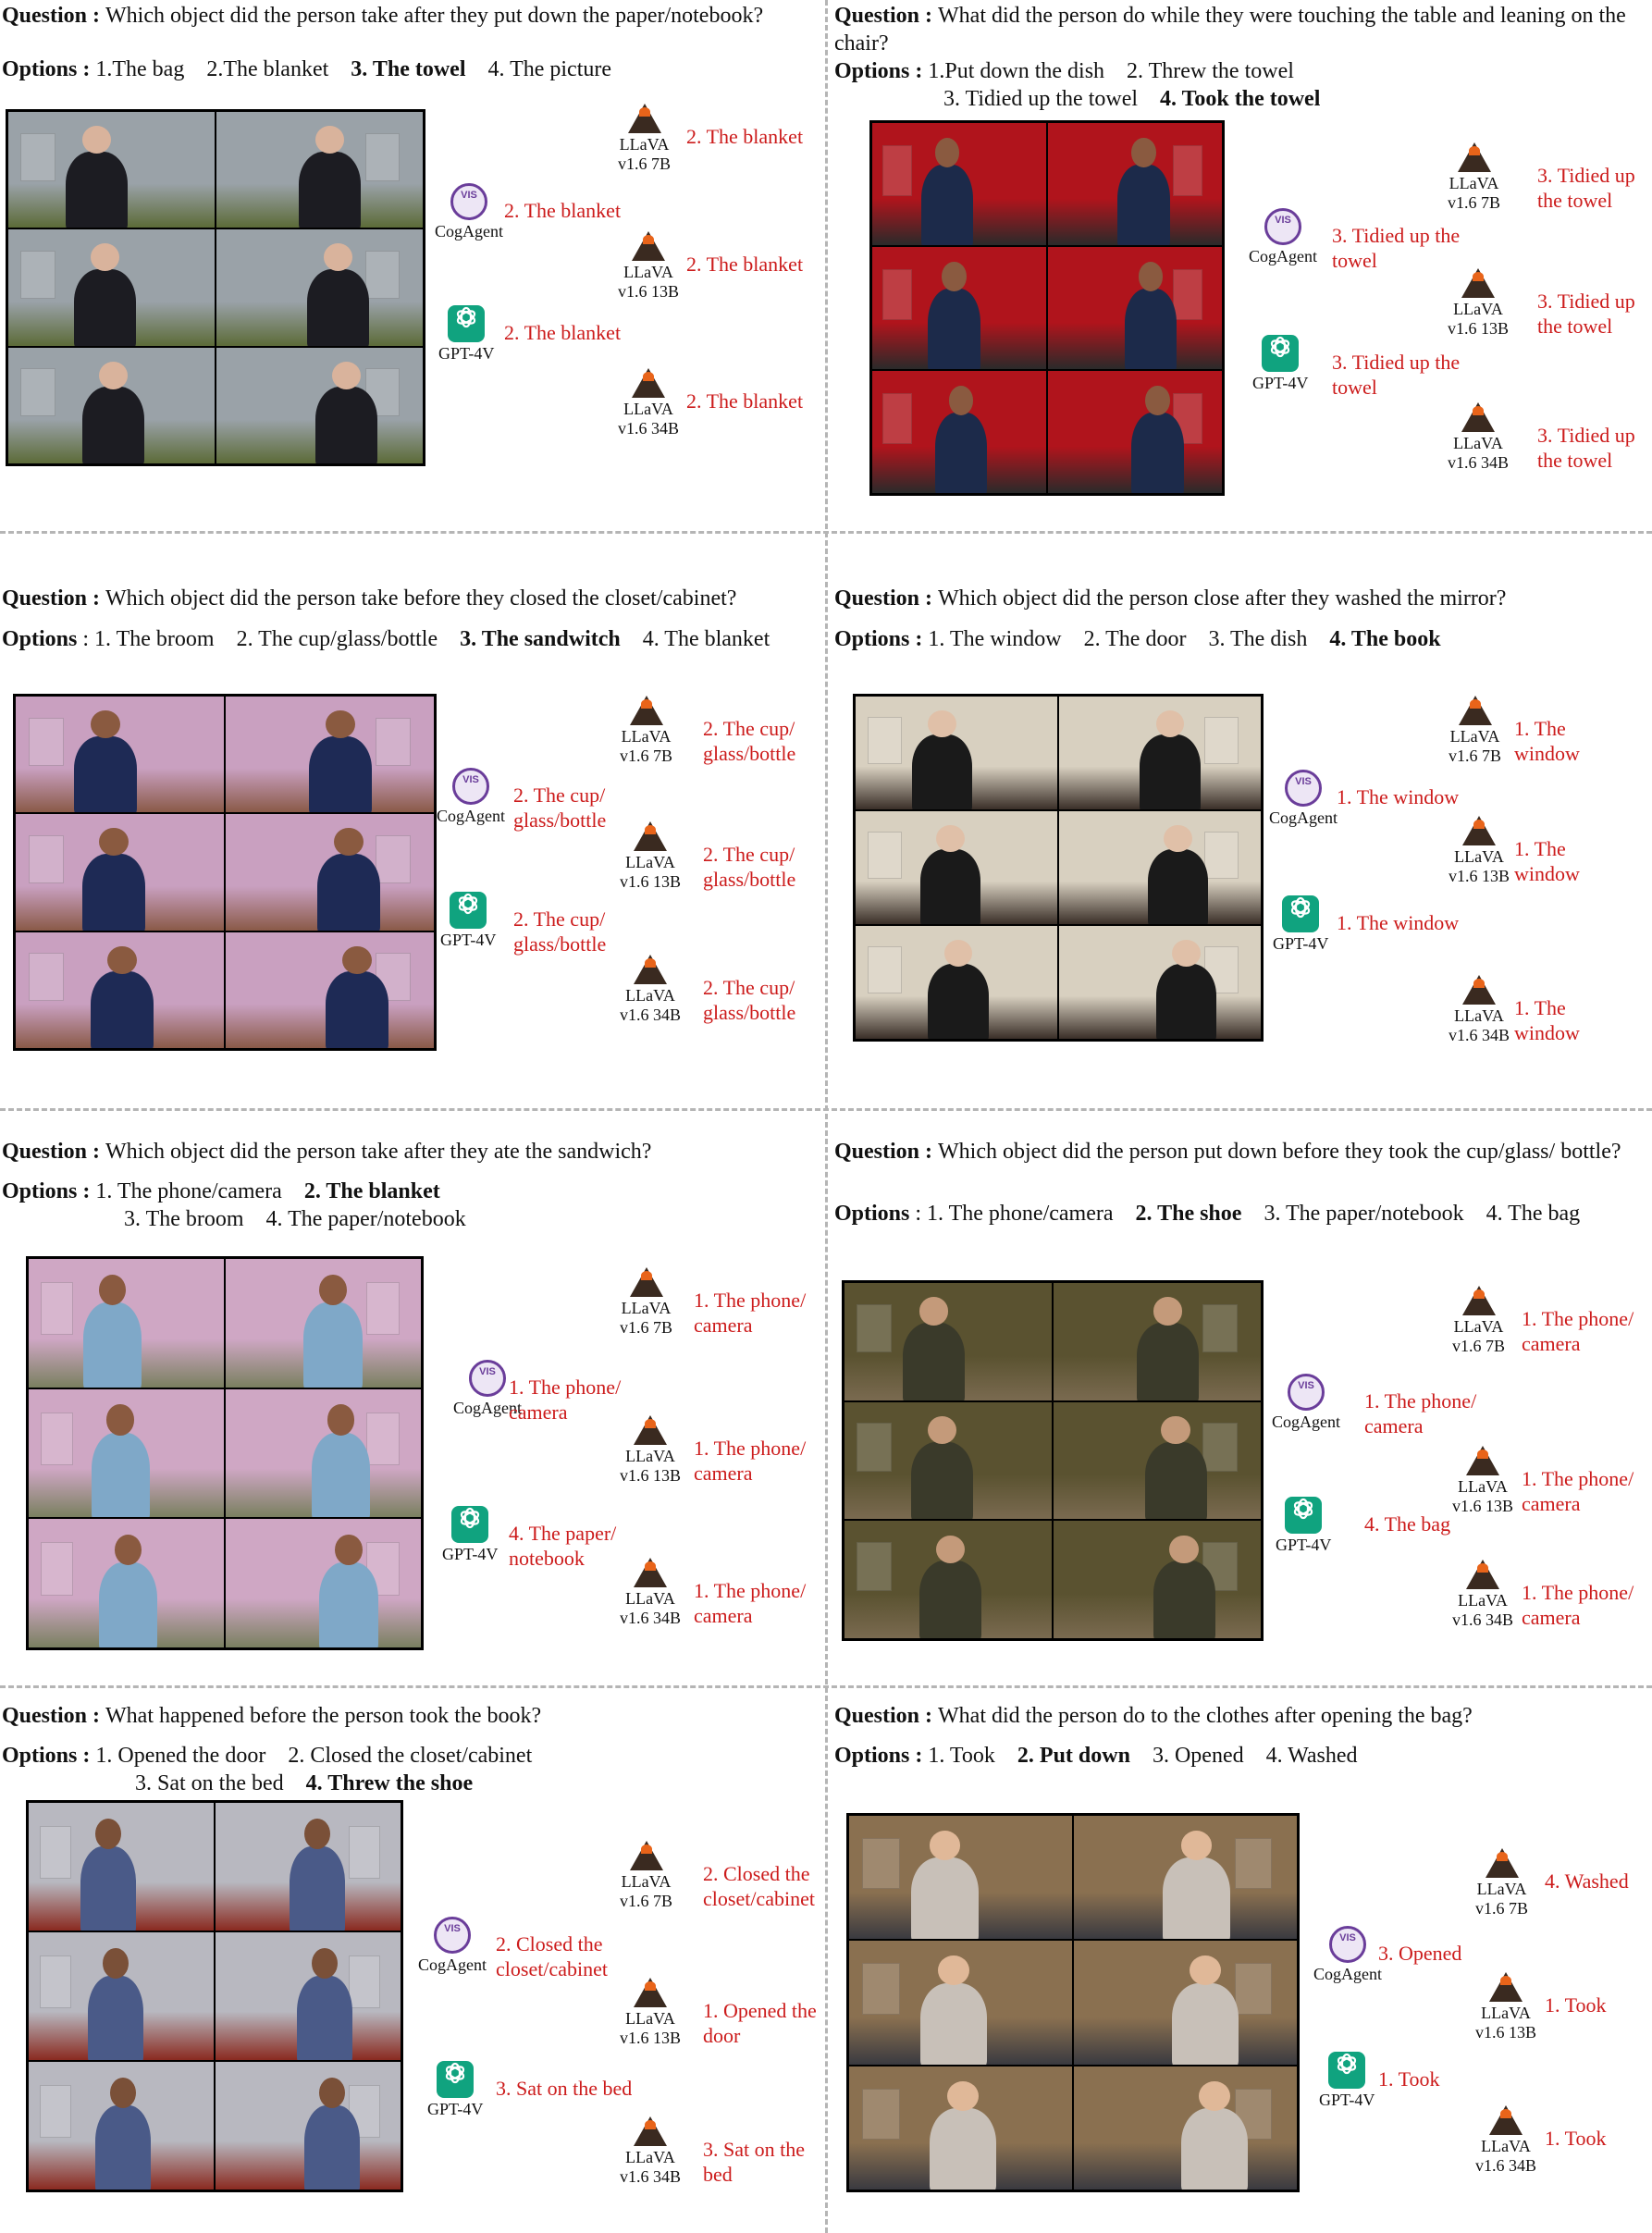 Image resolution: width=1652 pixels, height=2233 pixels. Describe the element at coordinates (826, 532) in the screenshot. I see `horizontal-separator` at that location.